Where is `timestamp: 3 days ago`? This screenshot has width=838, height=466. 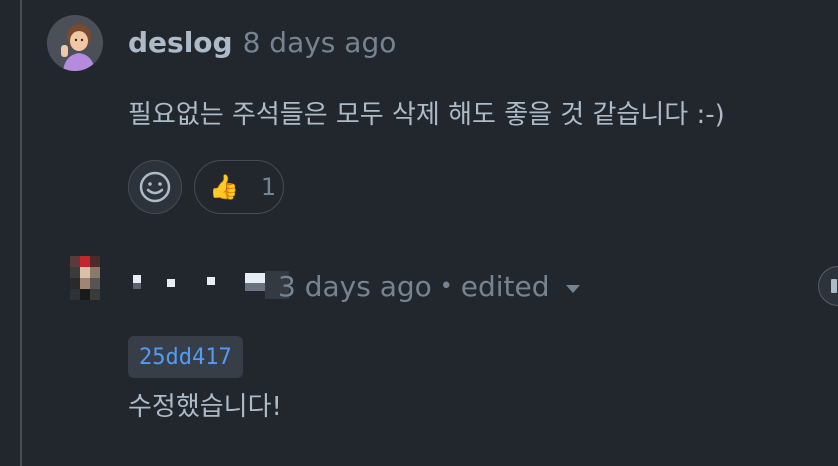 timestamp: 3 days ago is located at coordinates (355, 286).